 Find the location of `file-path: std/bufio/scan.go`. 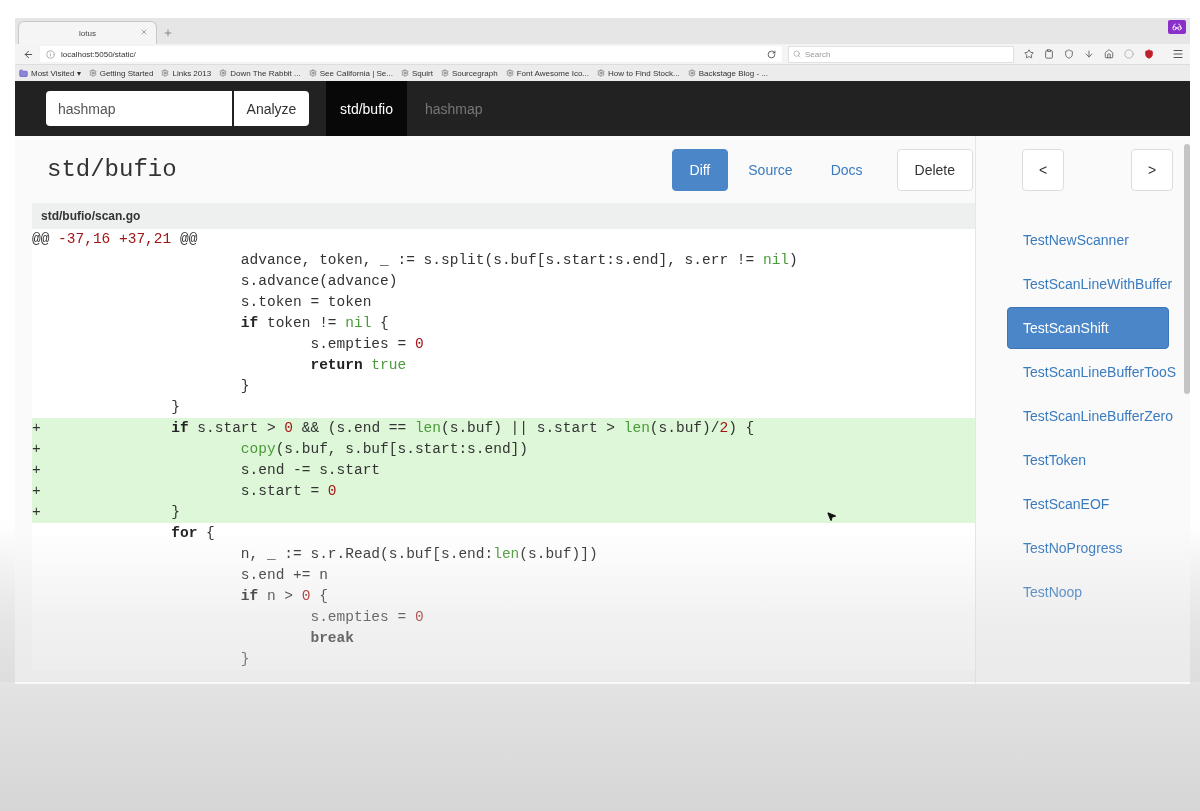

file-path: std/bufio/scan.go is located at coordinates (503, 216).